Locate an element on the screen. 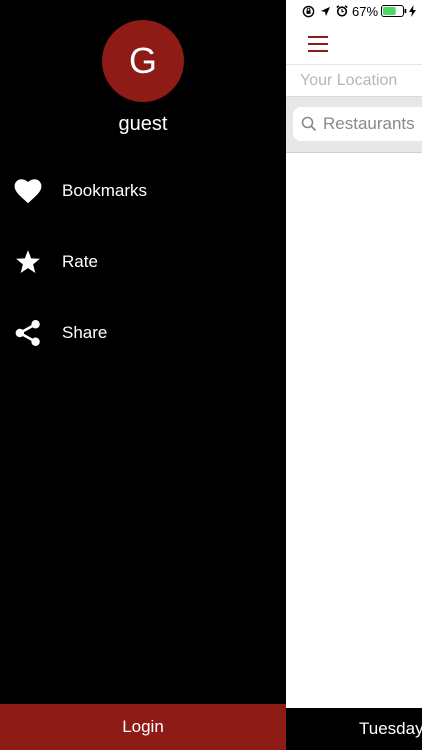  menu-item-share: Share is located at coordinates (143, 333).